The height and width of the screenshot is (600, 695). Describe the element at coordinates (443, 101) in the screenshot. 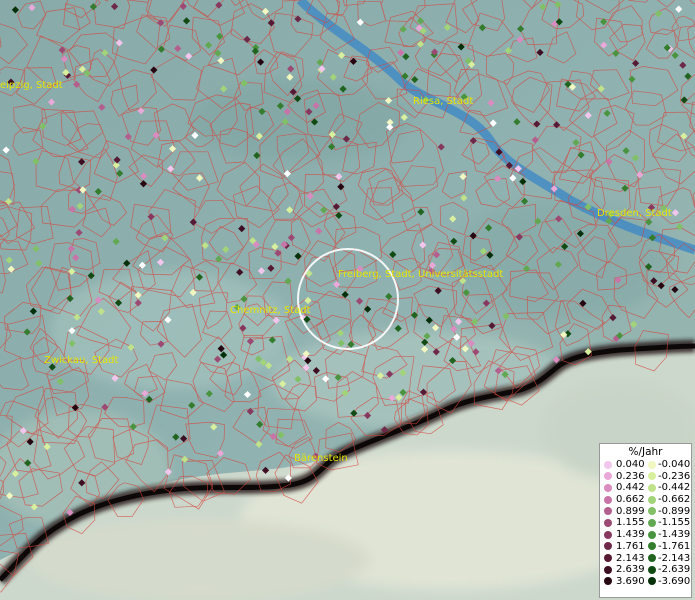

I see `city-label-riesa: Riesa, Stadt` at that location.